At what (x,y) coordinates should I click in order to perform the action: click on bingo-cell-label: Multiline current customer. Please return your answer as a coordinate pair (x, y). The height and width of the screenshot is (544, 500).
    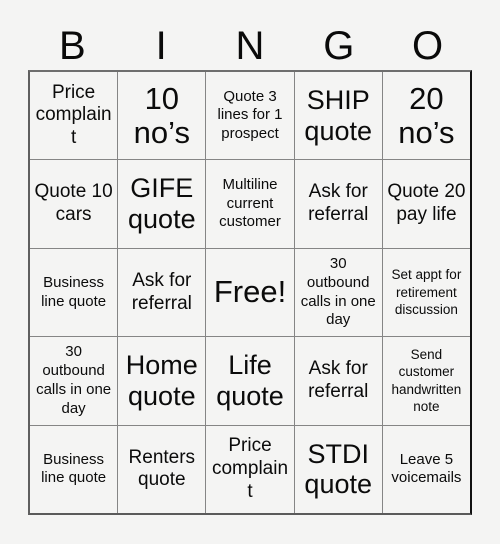
    Looking at the image, I should click on (250, 203).